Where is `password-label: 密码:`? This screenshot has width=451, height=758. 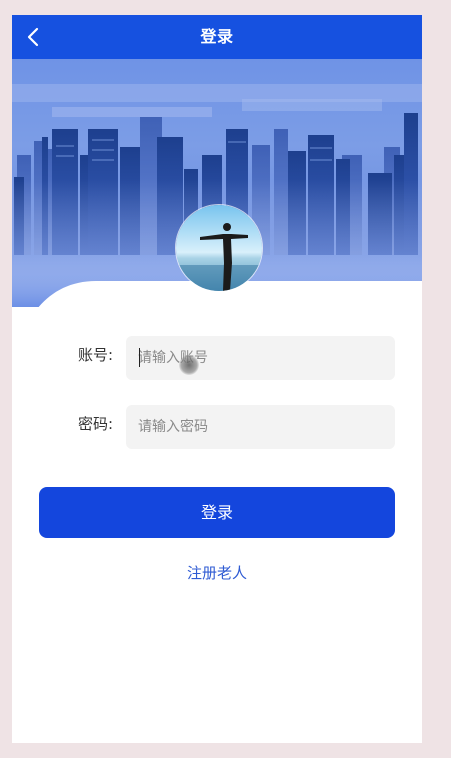
password-label: 密码: is located at coordinates (96, 424).